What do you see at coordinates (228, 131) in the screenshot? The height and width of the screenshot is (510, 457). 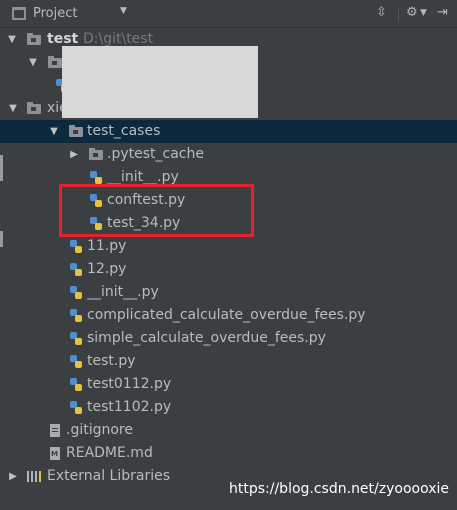 I see `tree-row-test-cases: ▼ test_cases` at bounding box center [228, 131].